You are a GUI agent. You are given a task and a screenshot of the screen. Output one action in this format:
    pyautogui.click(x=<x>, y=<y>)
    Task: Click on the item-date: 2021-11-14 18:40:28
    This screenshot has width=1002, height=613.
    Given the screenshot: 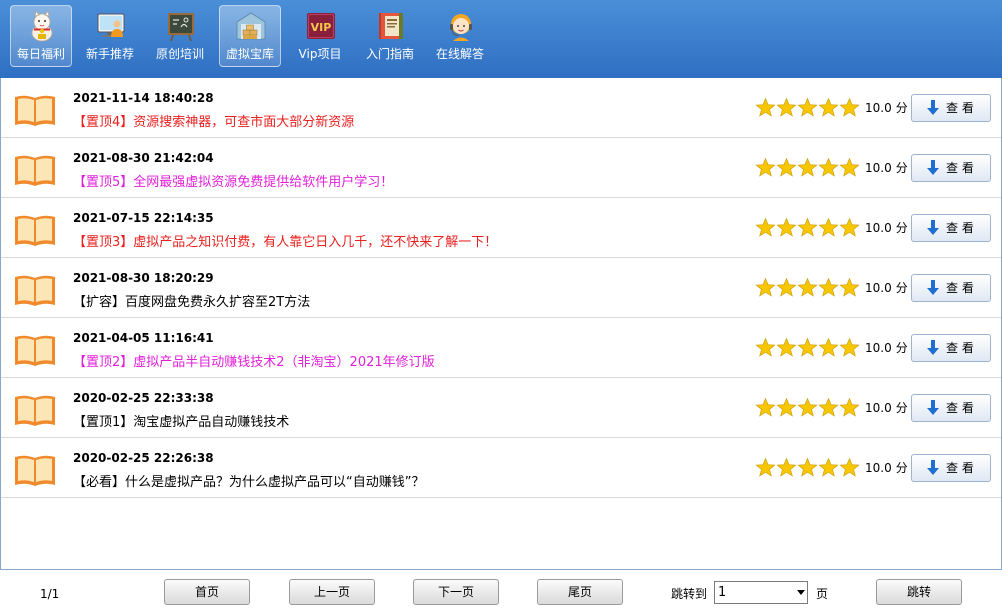 What is the action you would take?
    pyautogui.click(x=143, y=98)
    